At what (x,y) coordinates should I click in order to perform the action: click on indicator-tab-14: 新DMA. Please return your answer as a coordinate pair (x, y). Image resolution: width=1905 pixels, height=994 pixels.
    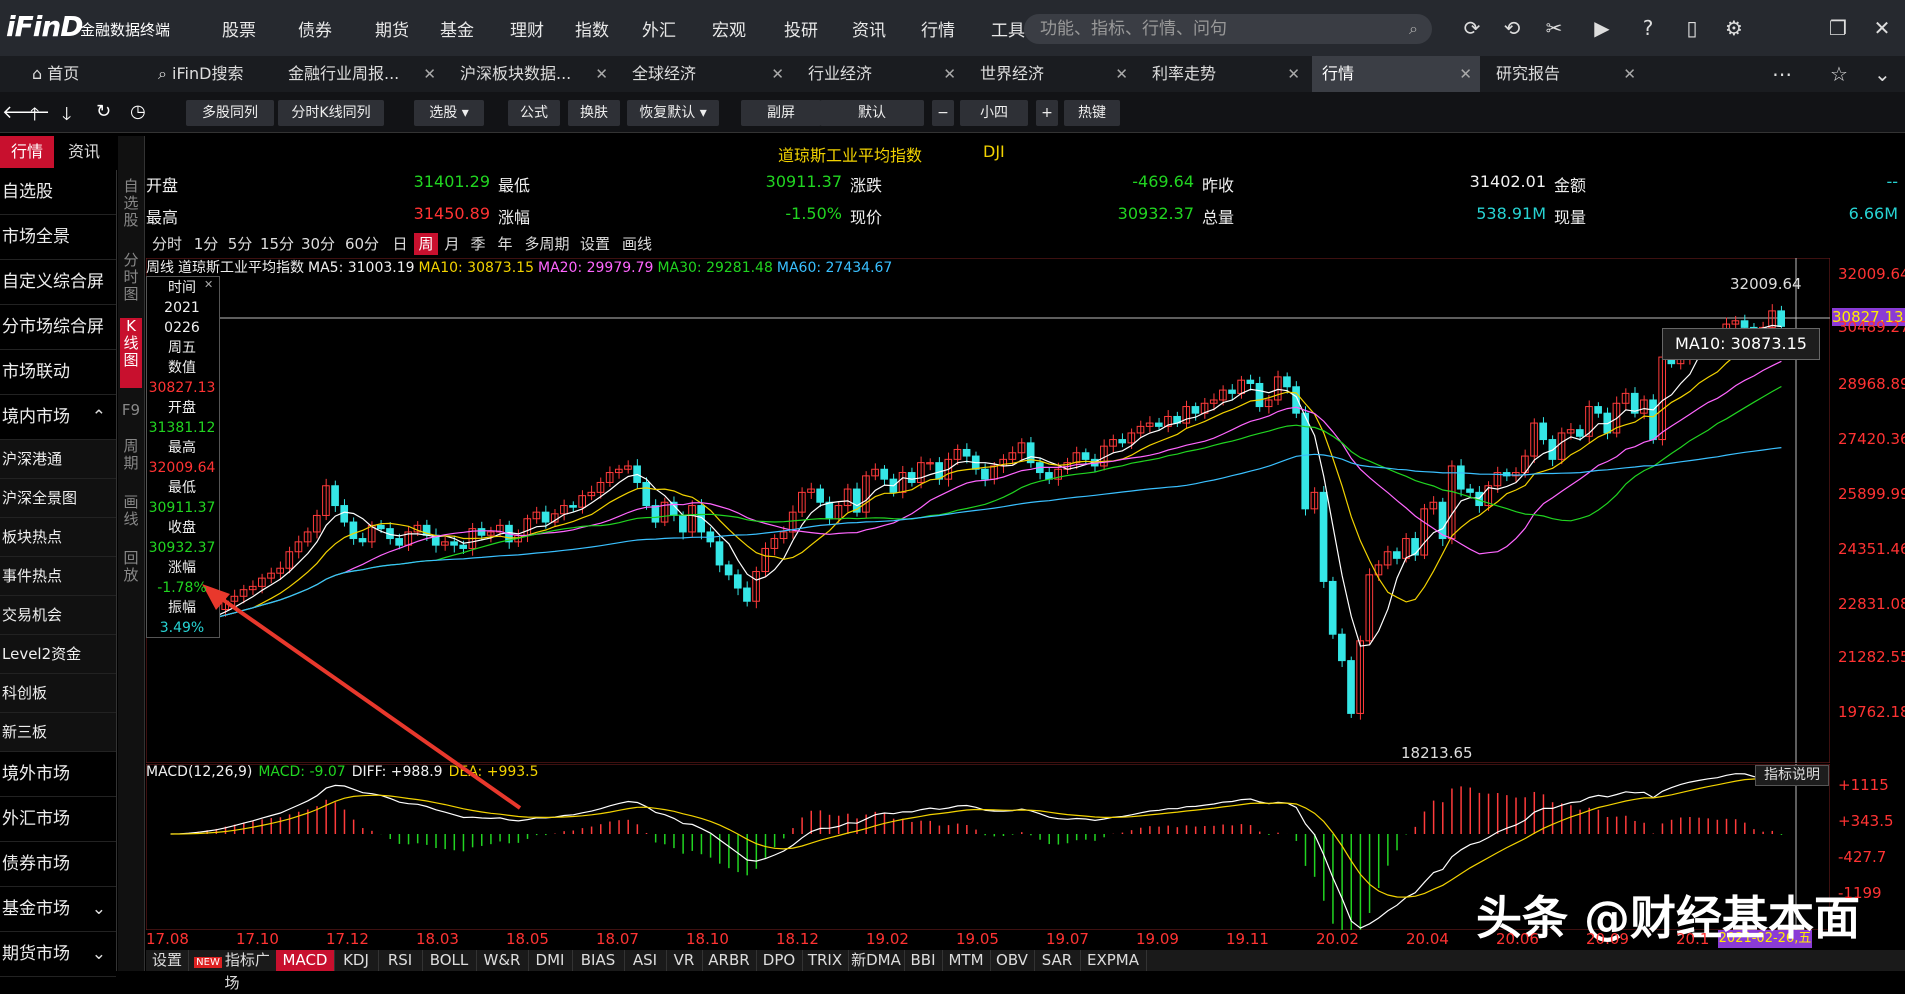
    Looking at the image, I should click on (876, 960).